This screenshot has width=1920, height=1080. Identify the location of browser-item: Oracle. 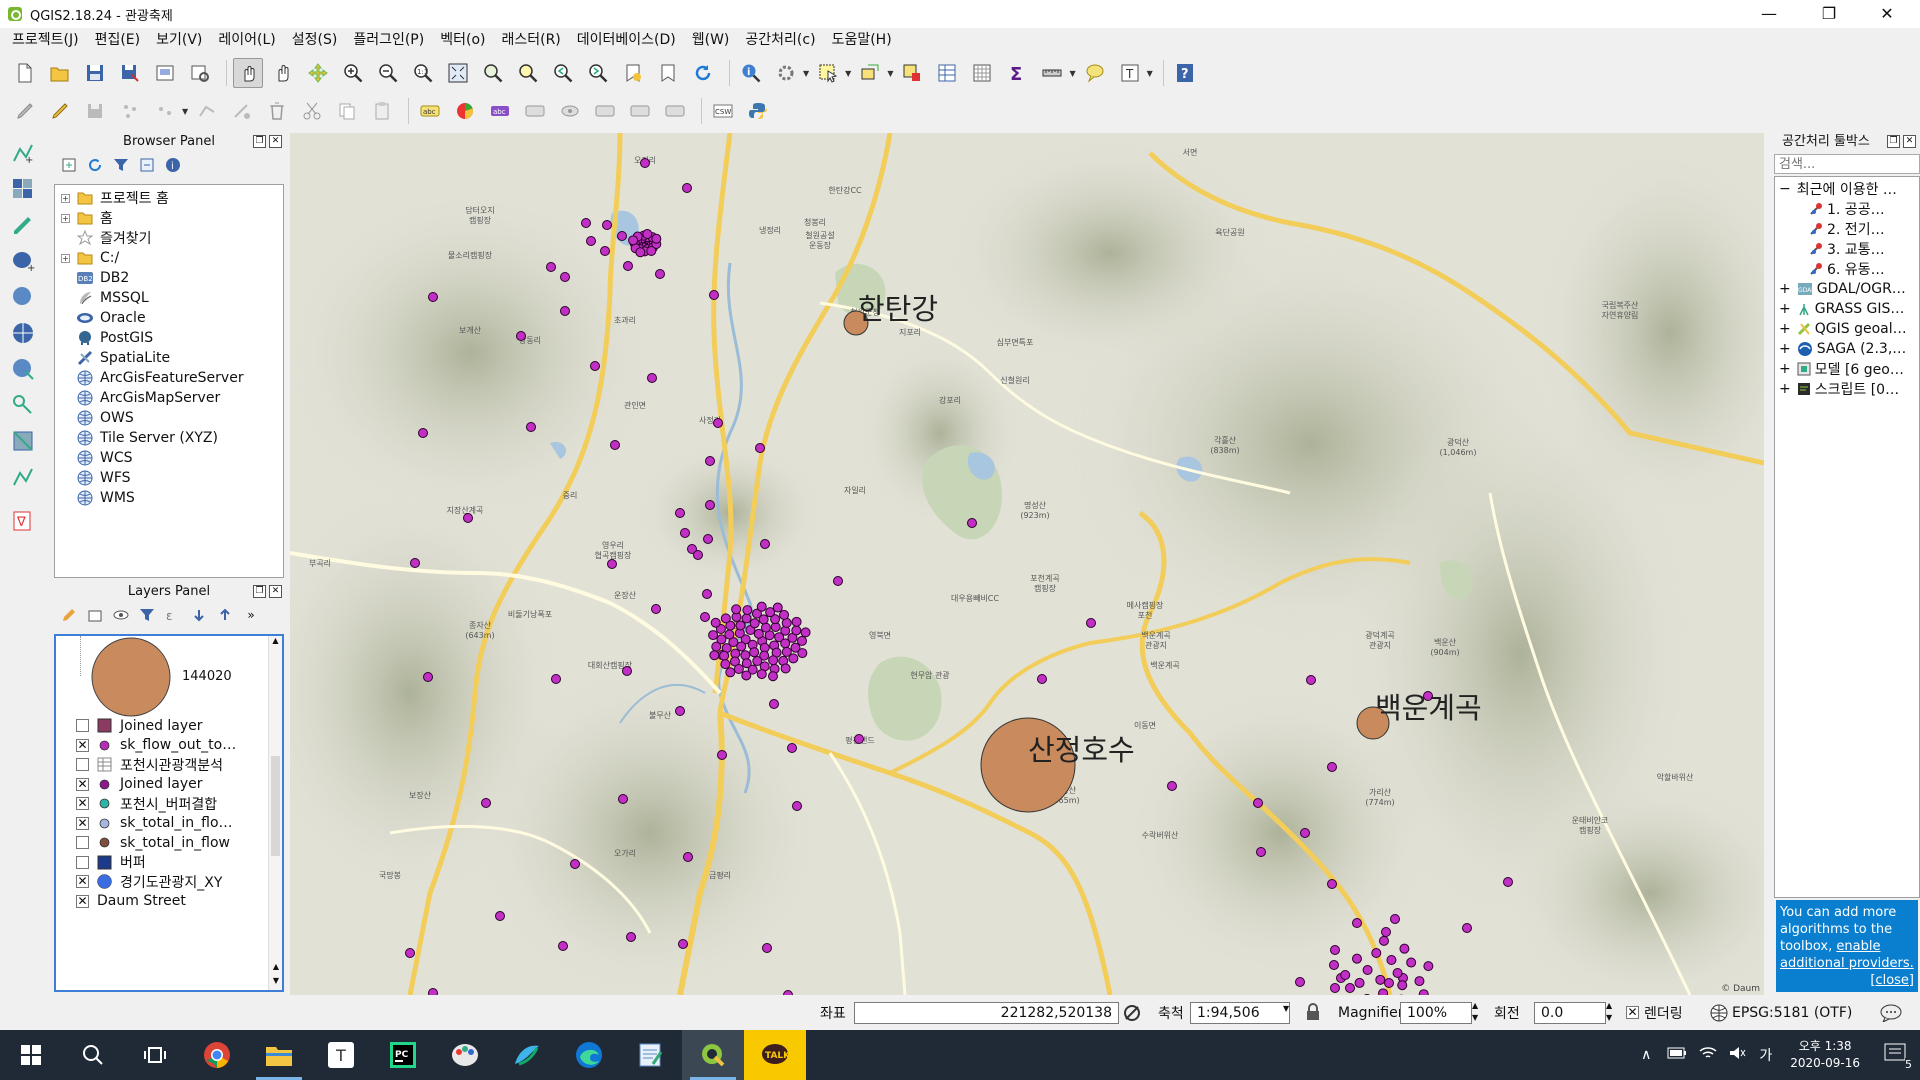
(172, 318).